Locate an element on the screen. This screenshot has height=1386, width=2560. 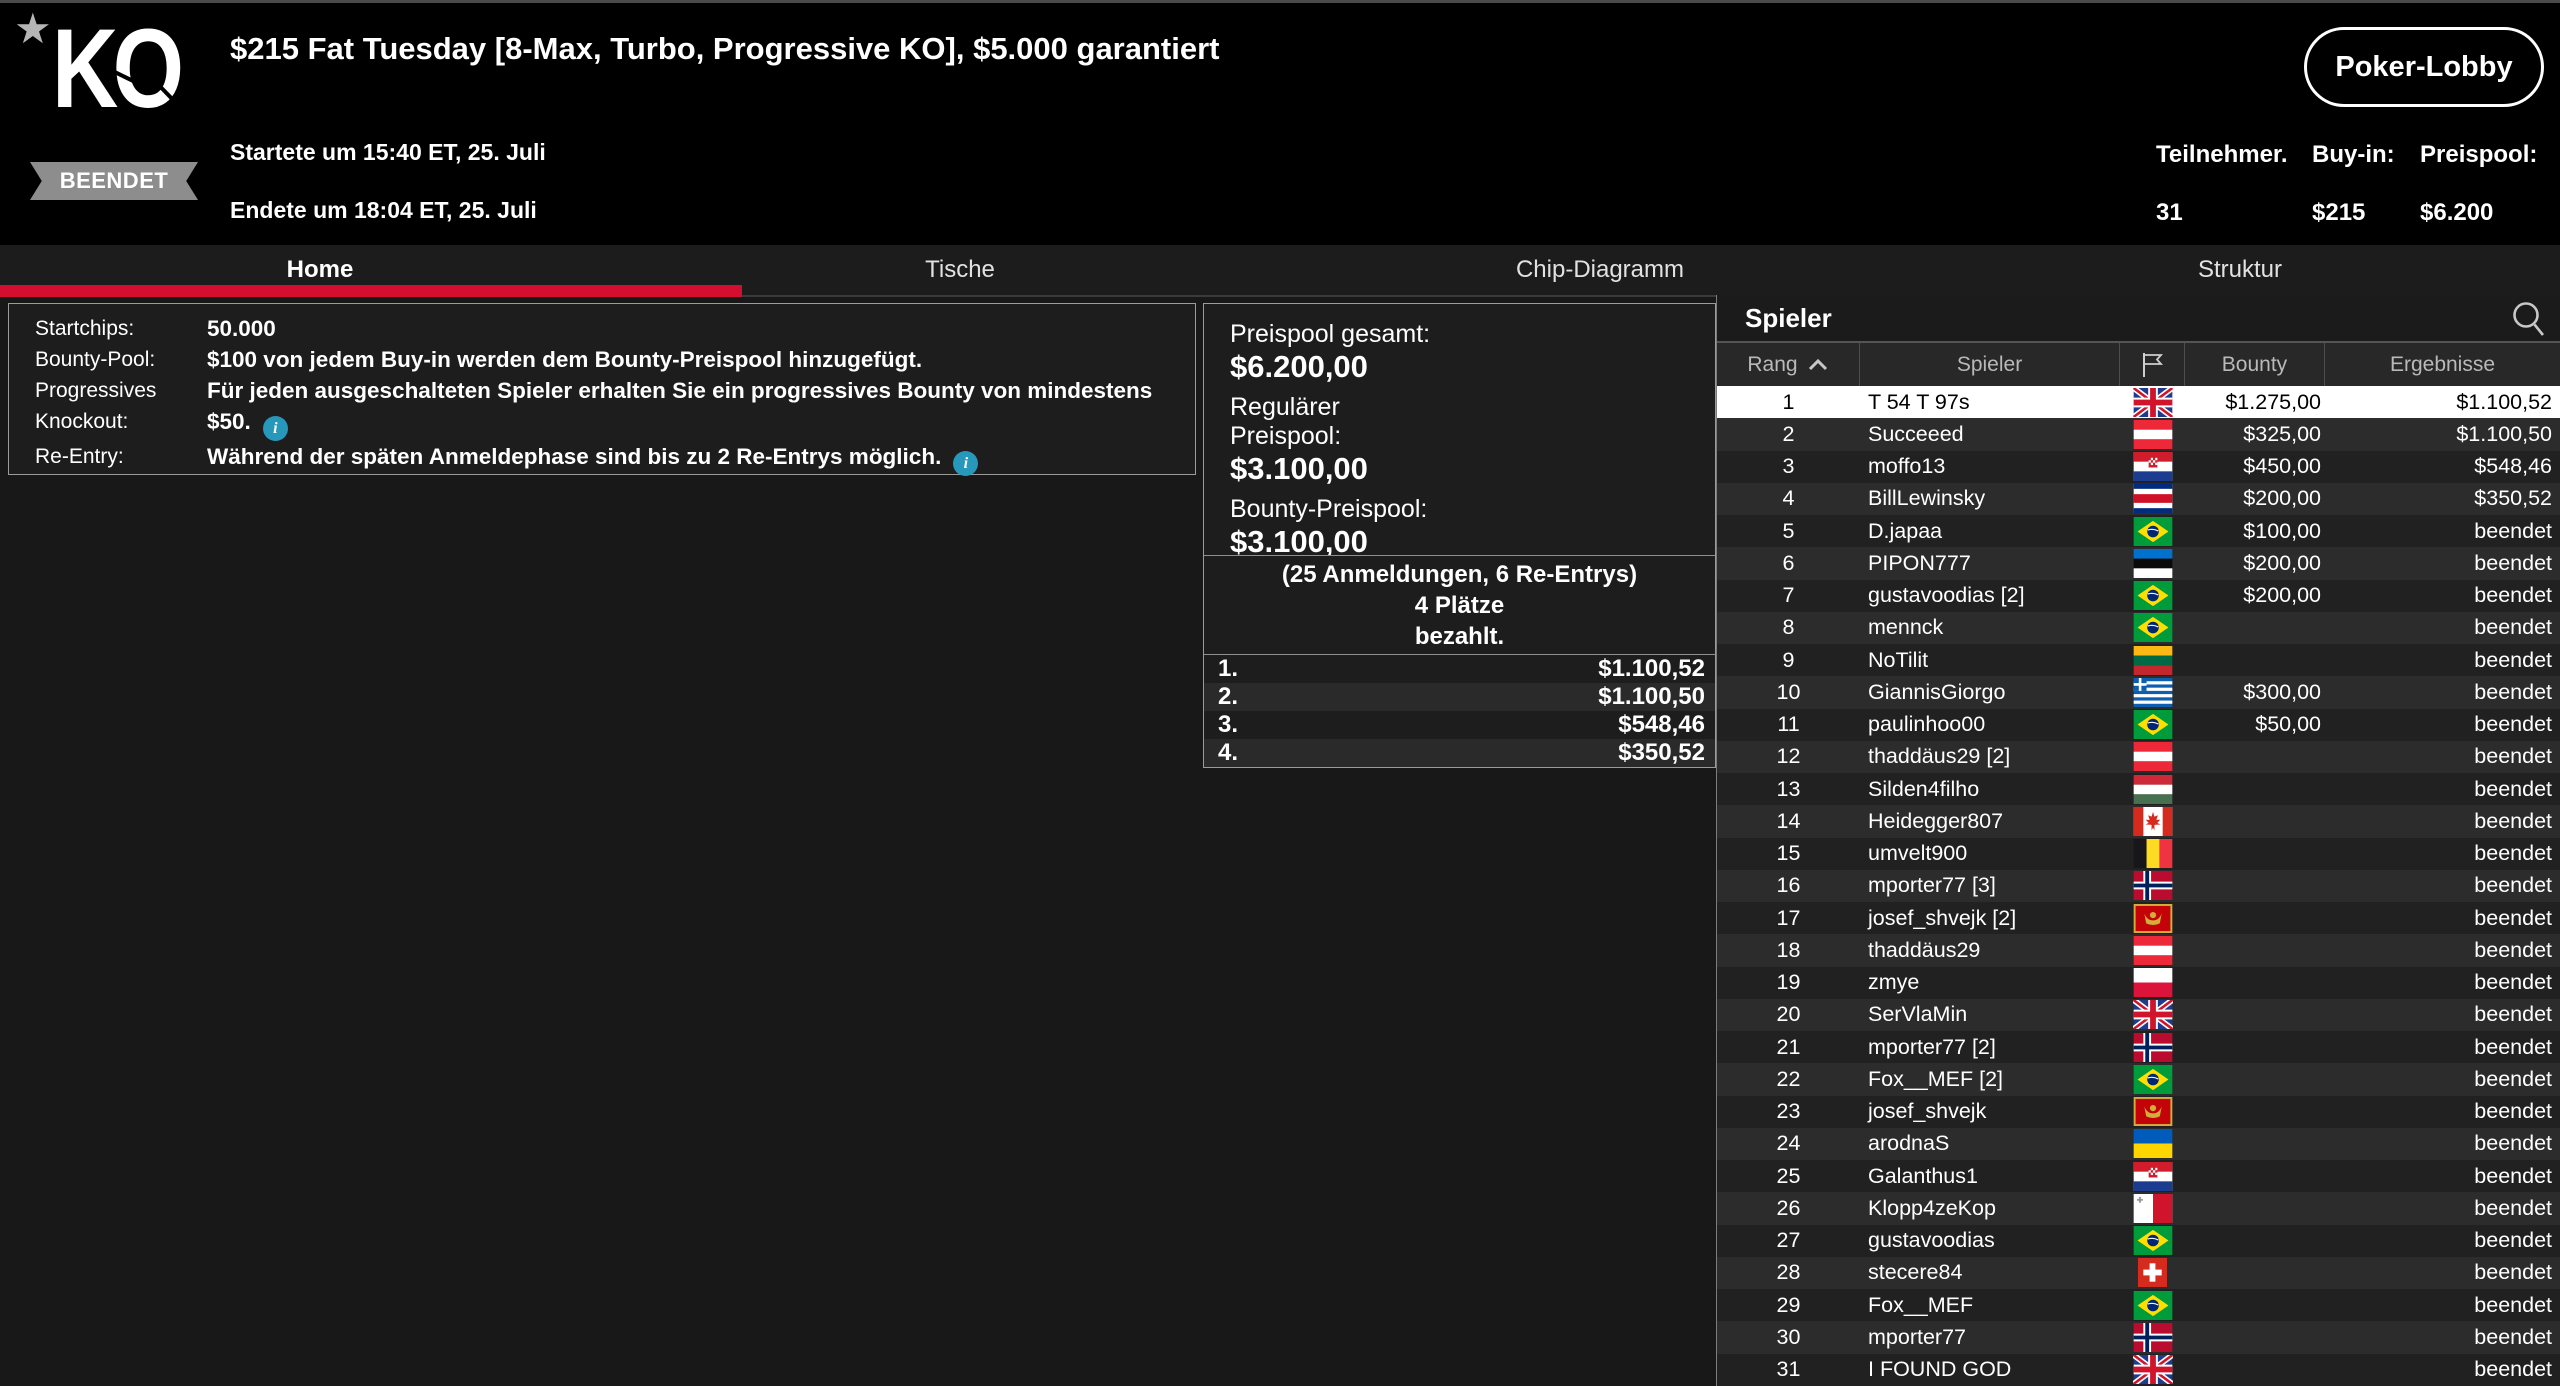
player-bounty: $100,00 is located at coordinates (2282, 530).